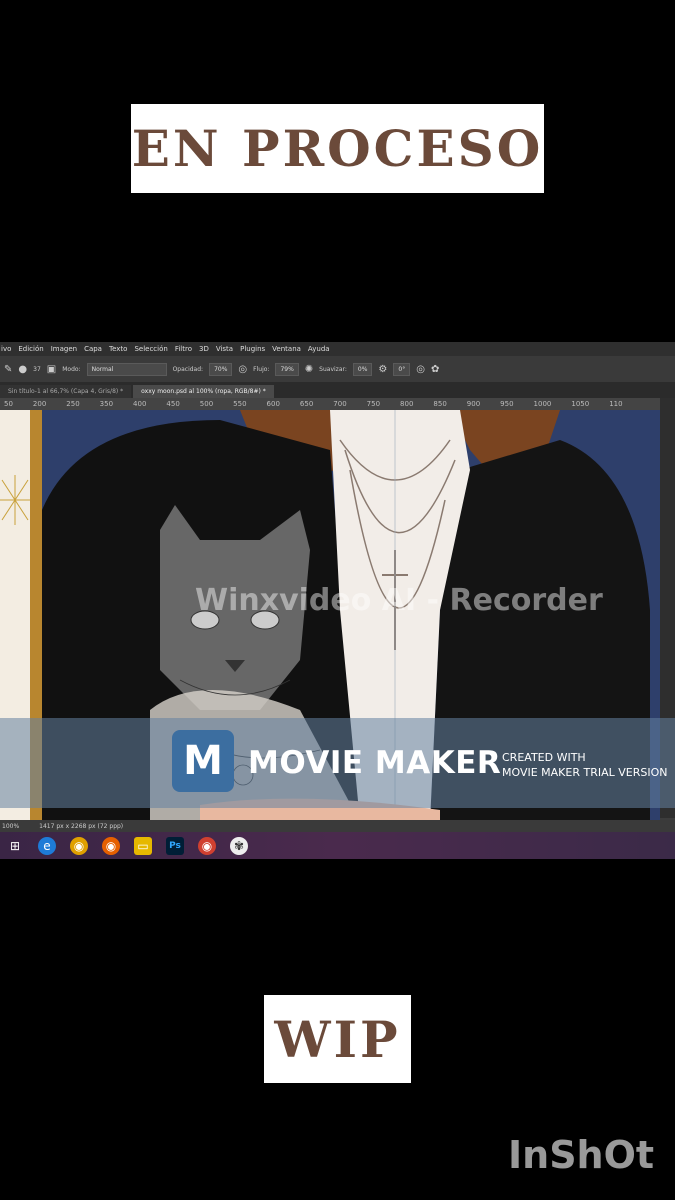 The image size is (675, 1200). Describe the element at coordinates (261, 369) in the screenshot. I see `flow-label: Flujo:` at that location.